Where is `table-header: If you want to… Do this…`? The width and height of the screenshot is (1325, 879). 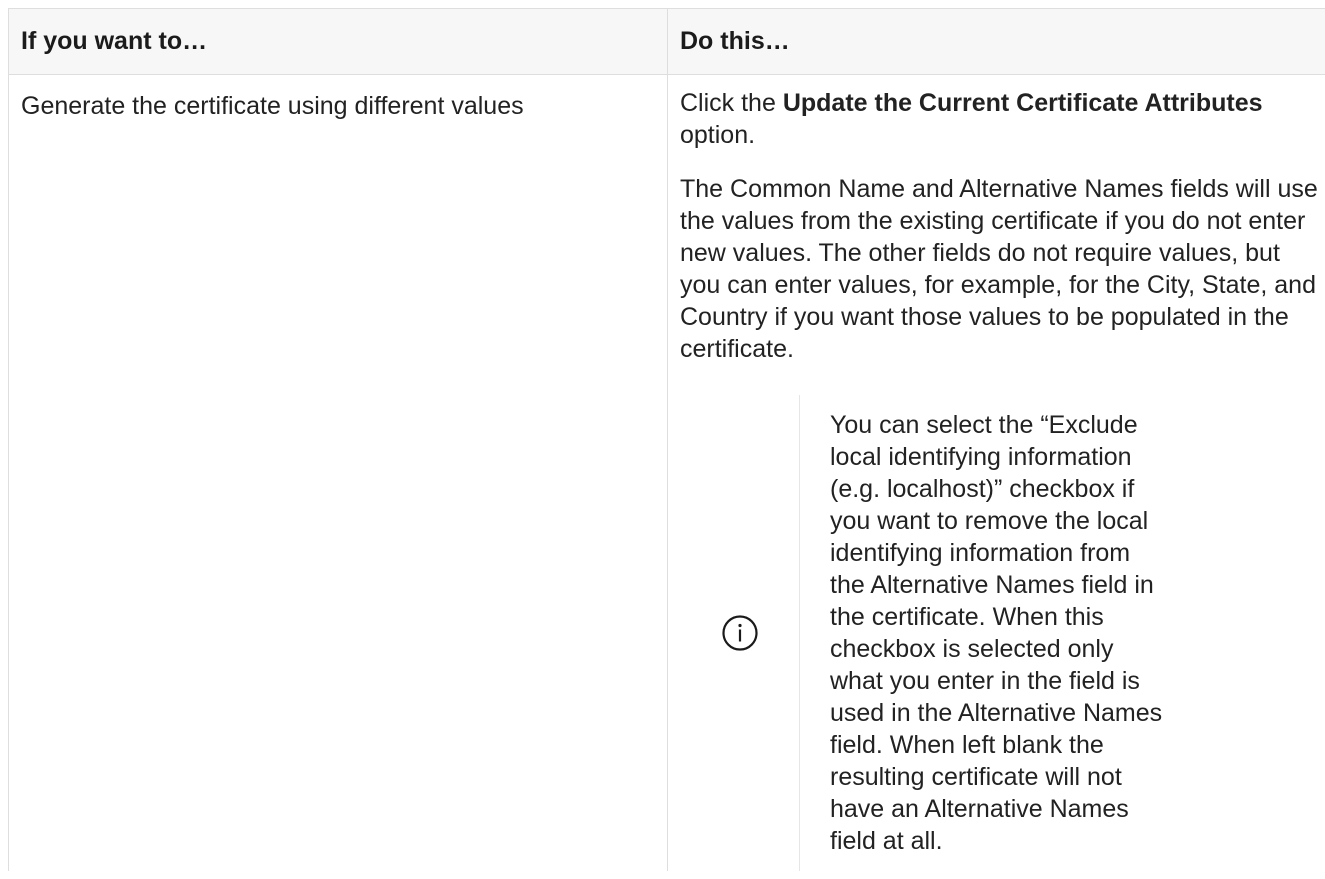
table-header: If you want to… Do this… is located at coordinates (666, 41).